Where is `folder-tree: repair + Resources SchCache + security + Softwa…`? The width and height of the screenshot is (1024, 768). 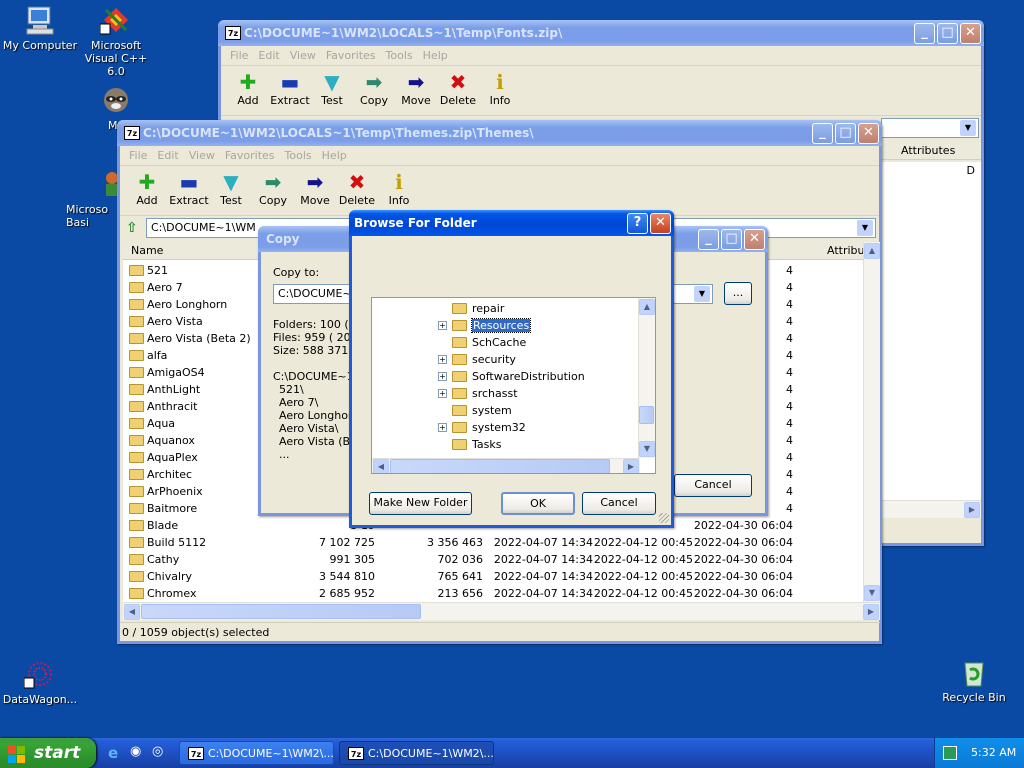
folder-tree: repair + Resources SchCache + security + Softwa… is located at coordinates (513, 385).